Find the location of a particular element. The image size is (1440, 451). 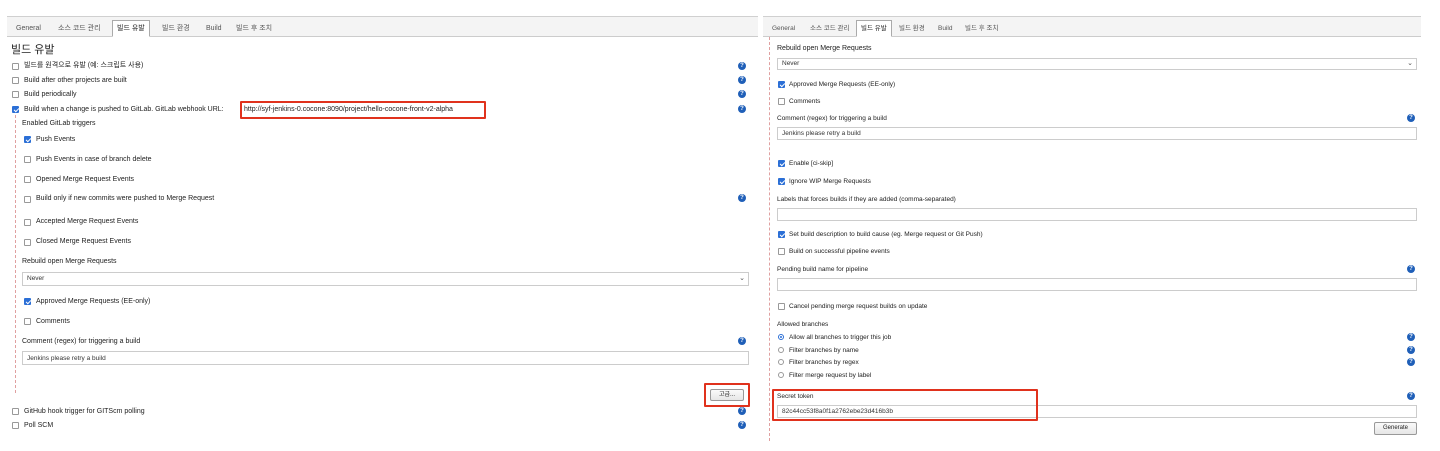

checkbox-push-branch-delete is located at coordinates (27, 159).